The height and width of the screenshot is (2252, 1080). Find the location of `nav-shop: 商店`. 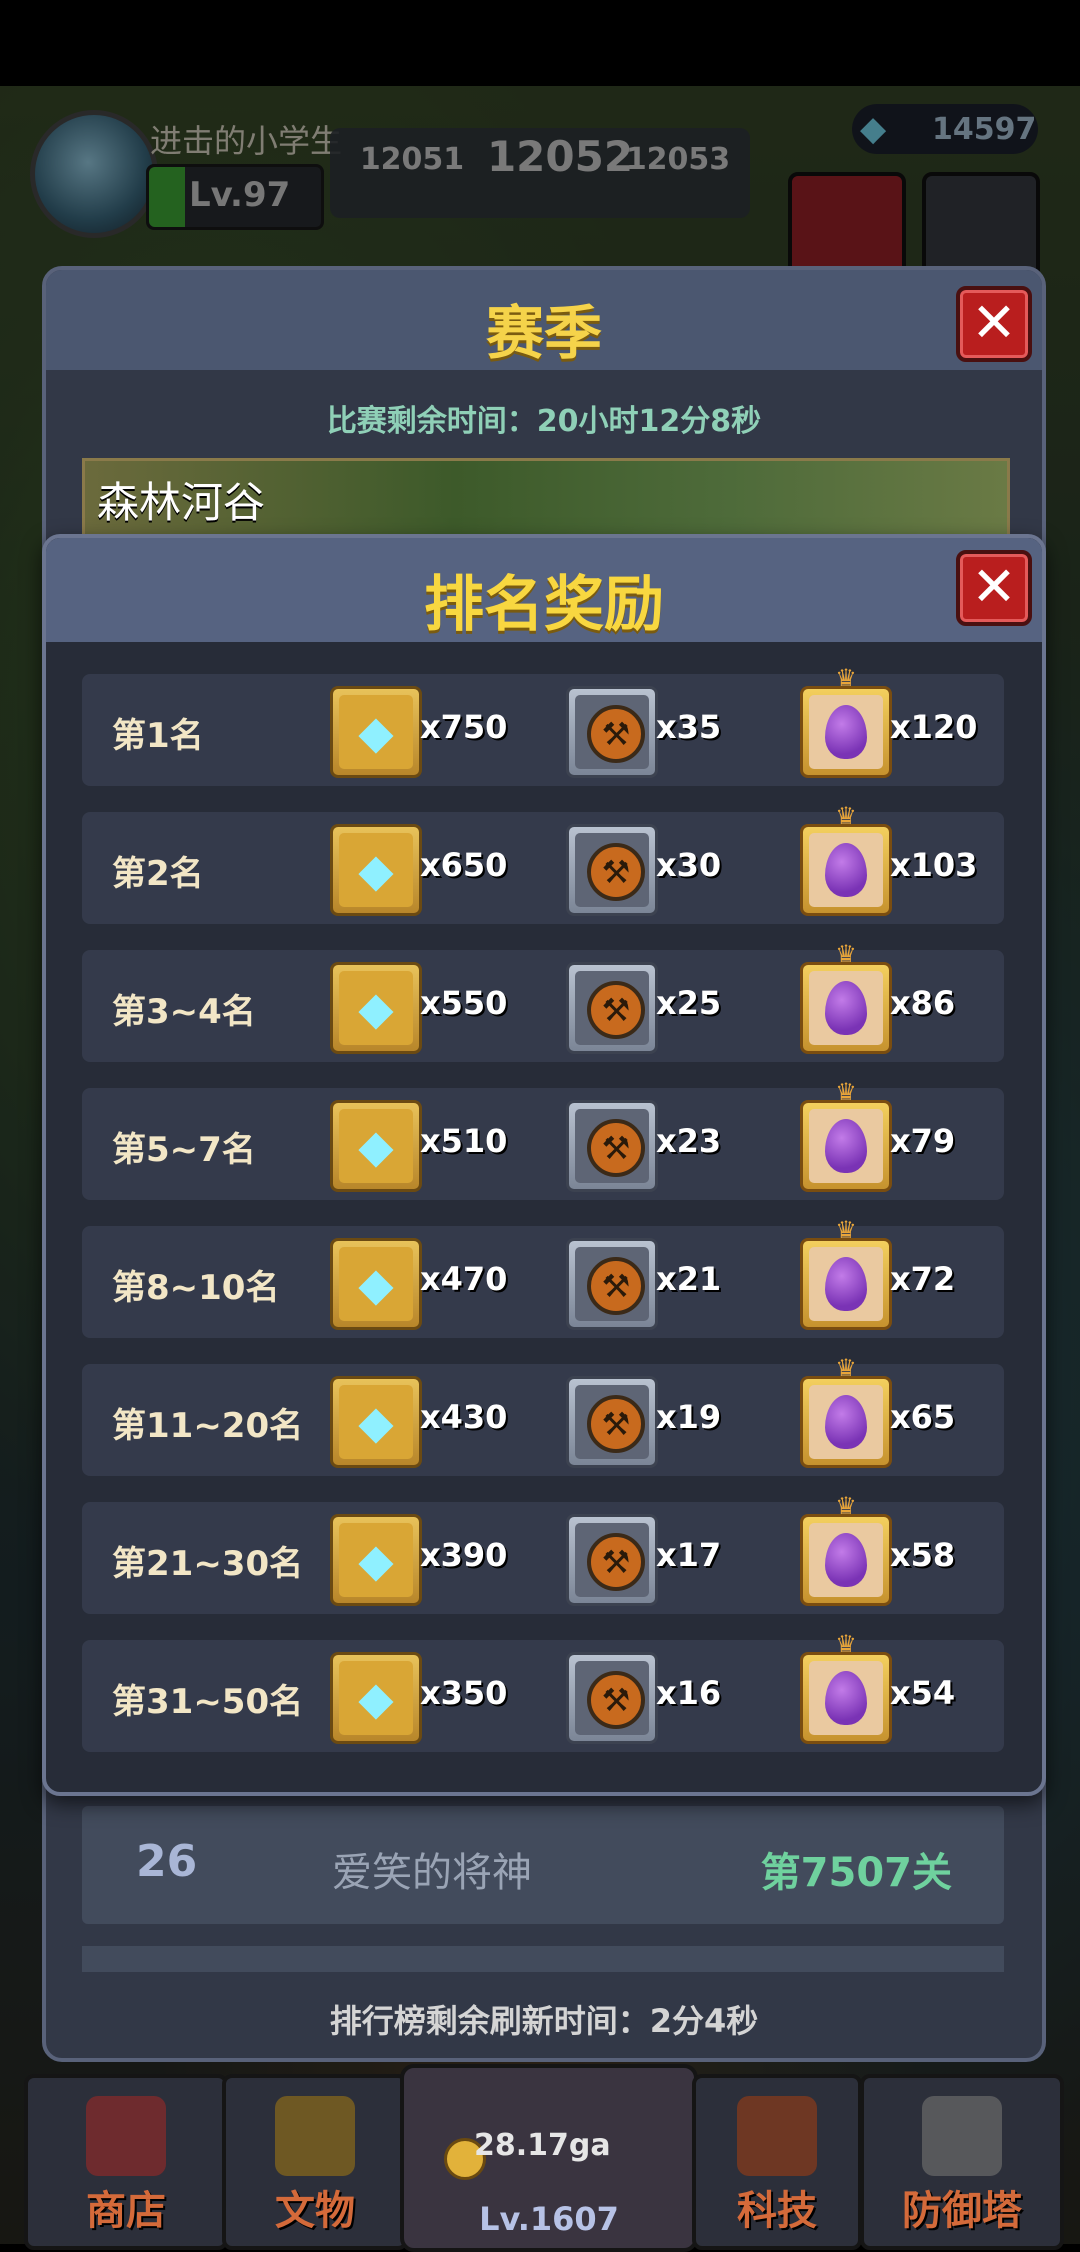

nav-shop: 商店 is located at coordinates (126, 2162).